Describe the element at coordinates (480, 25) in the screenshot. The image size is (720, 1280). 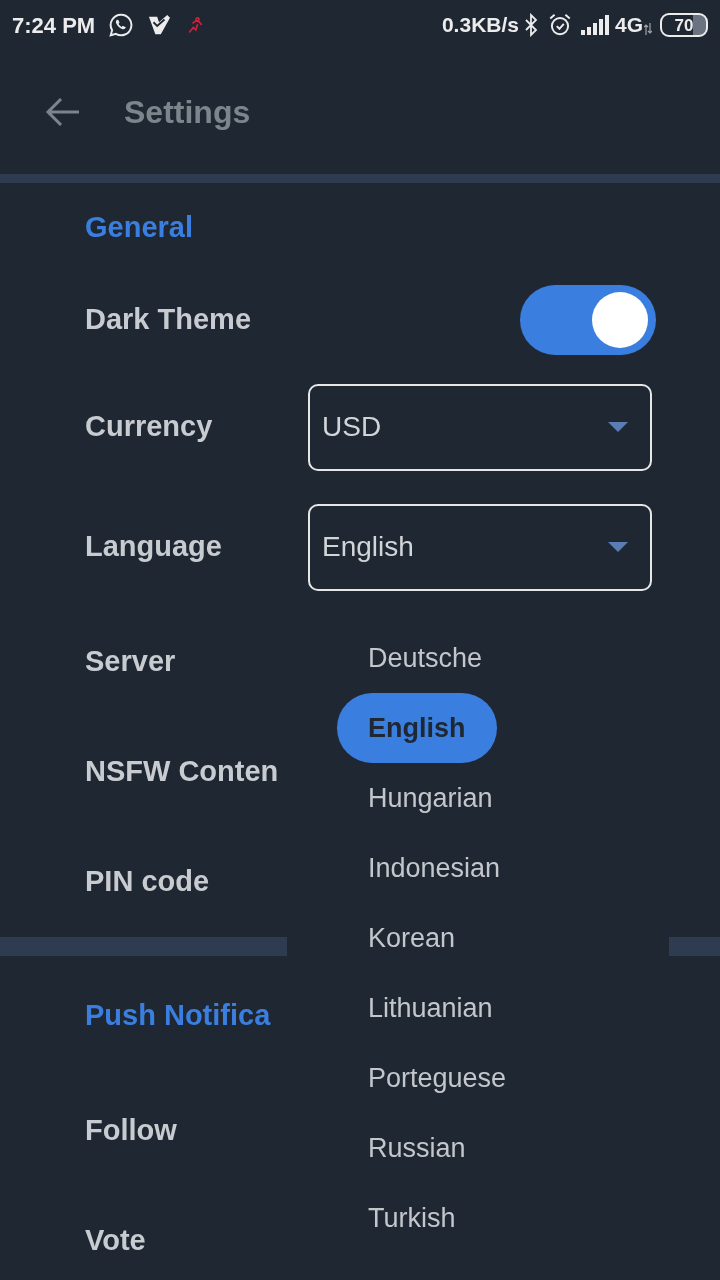
I see `network-speed: 0.3KB/s` at that location.